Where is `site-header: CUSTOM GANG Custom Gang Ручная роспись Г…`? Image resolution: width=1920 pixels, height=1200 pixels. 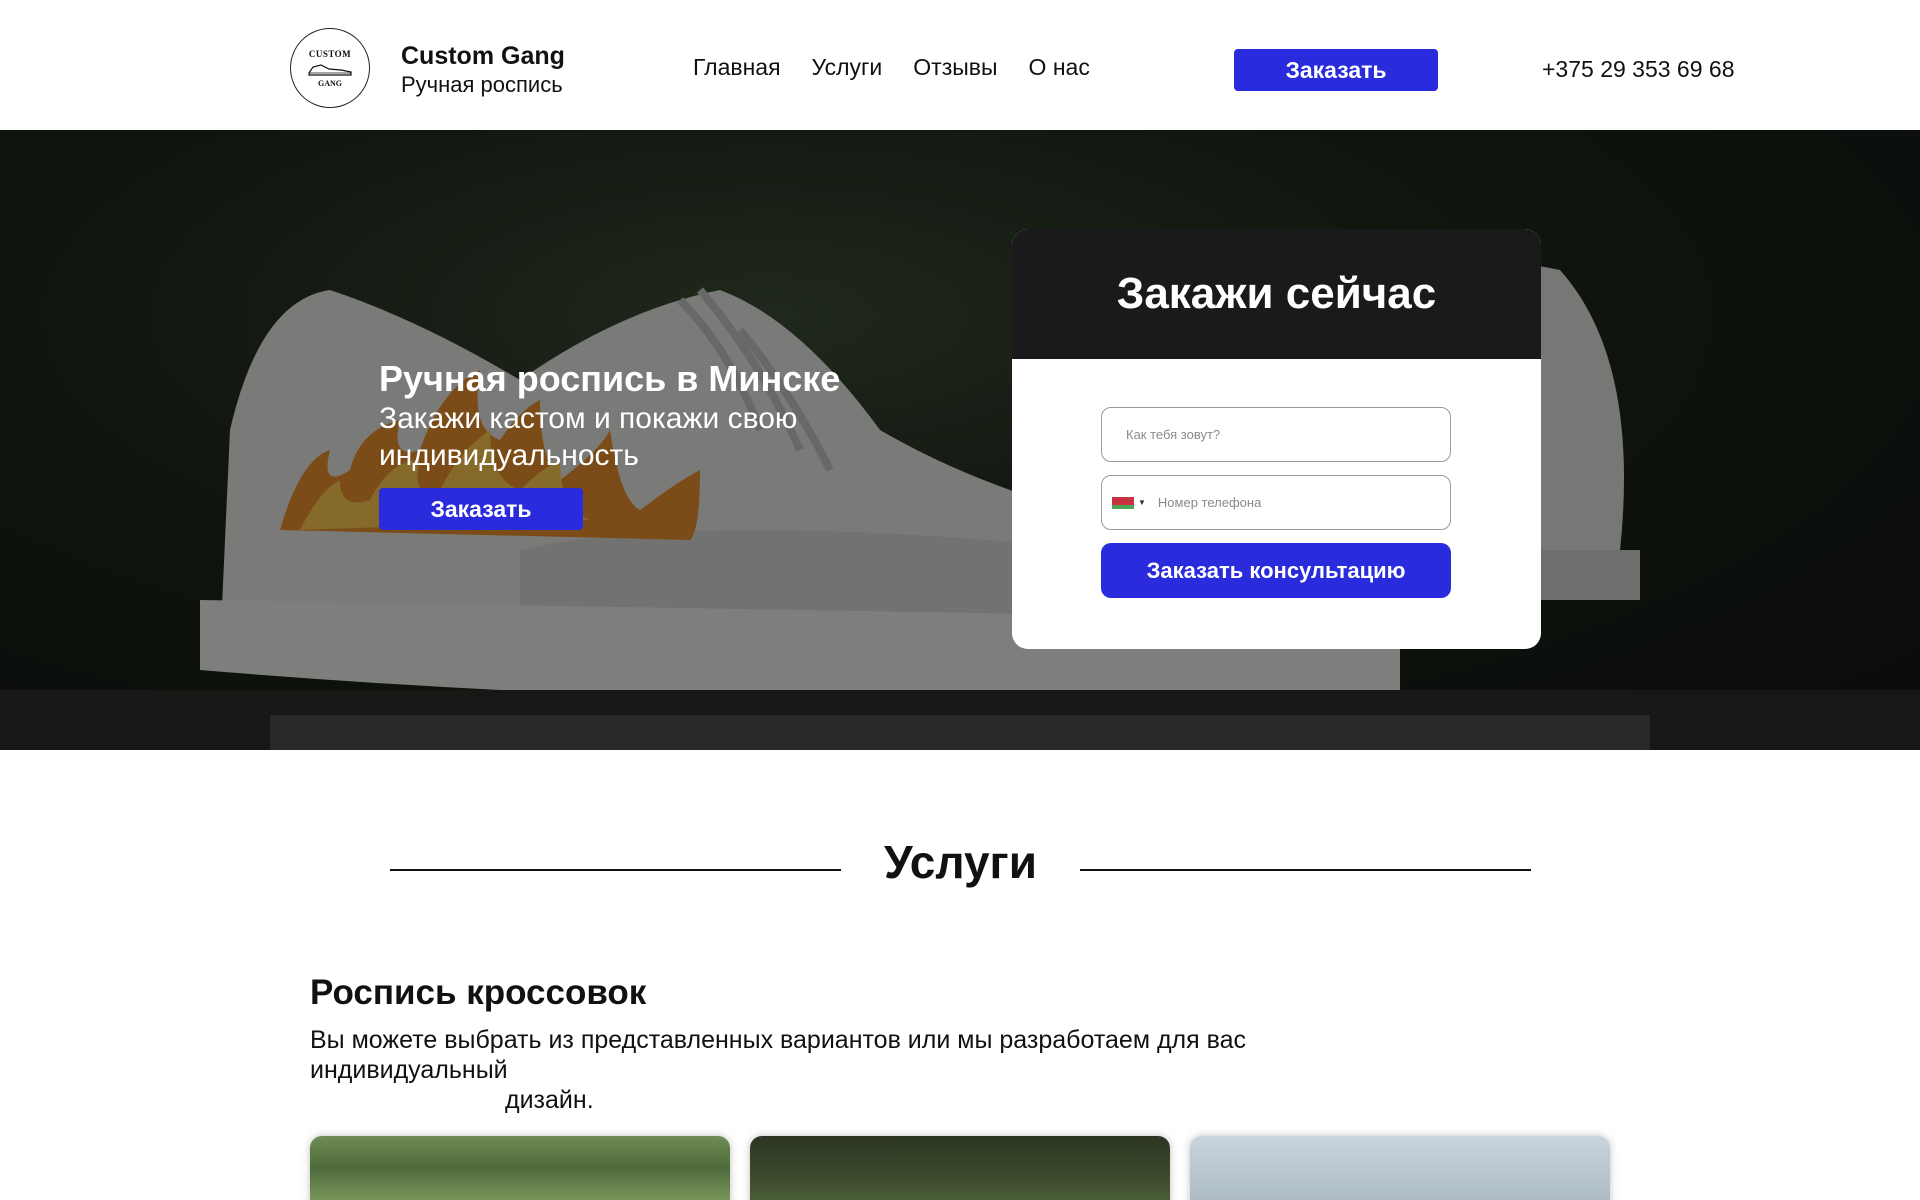 site-header: CUSTOM GANG Custom Gang Ручная роспись Г… is located at coordinates (960, 65).